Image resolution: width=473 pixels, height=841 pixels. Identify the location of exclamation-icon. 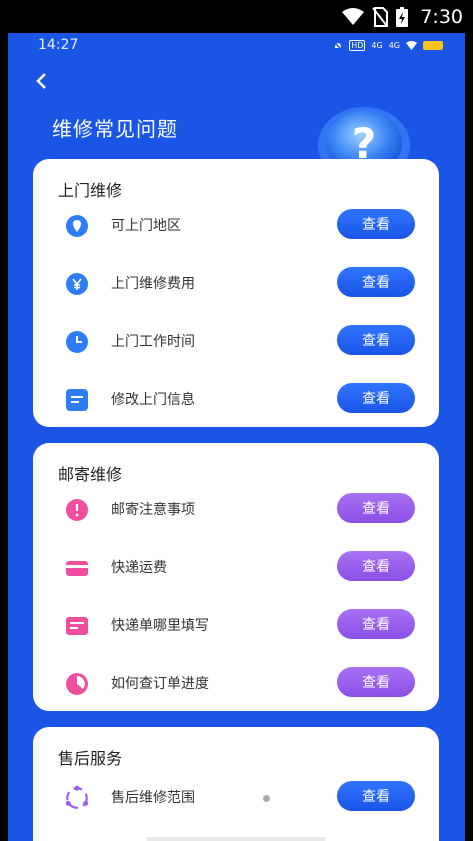
(77, 510).